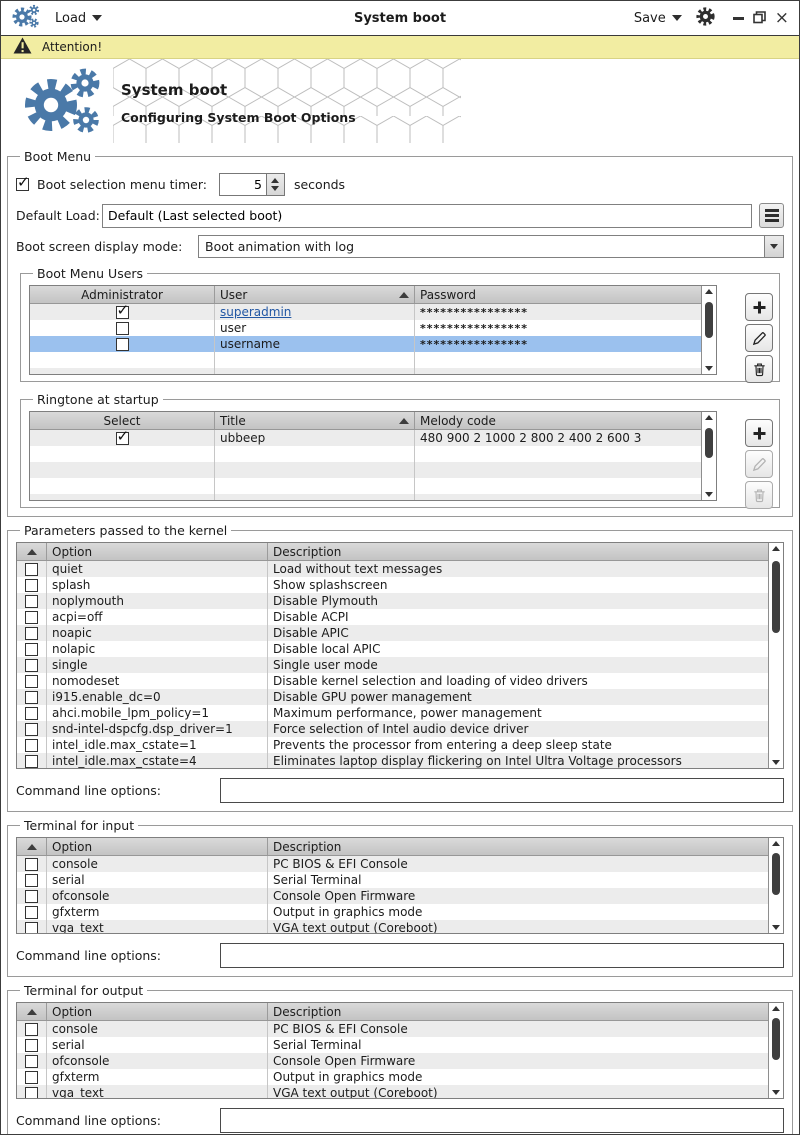  Describe the element at coordinates (79, 18) in the screenshot. I see `load-menu: Load` at that location.